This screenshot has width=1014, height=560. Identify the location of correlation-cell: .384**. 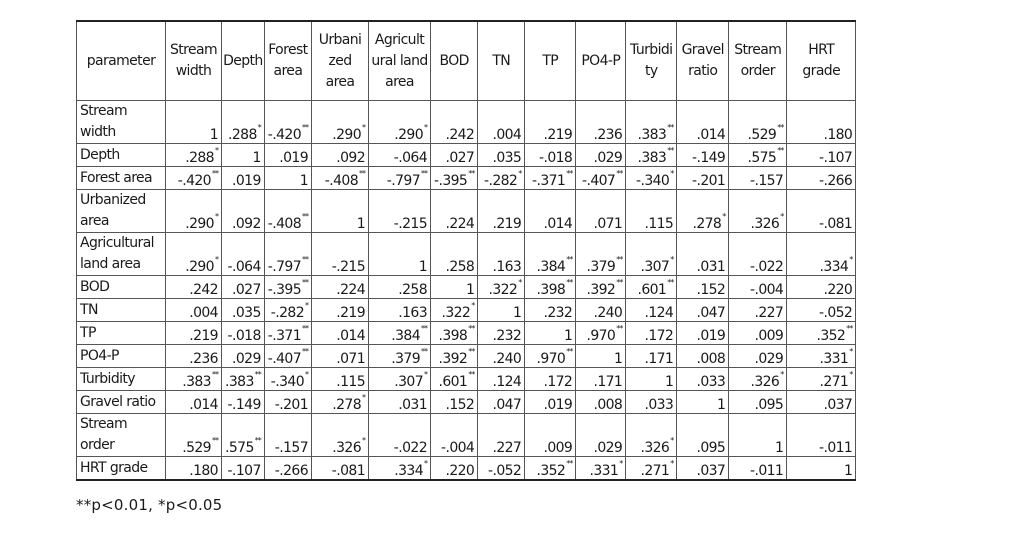
(400, 333).